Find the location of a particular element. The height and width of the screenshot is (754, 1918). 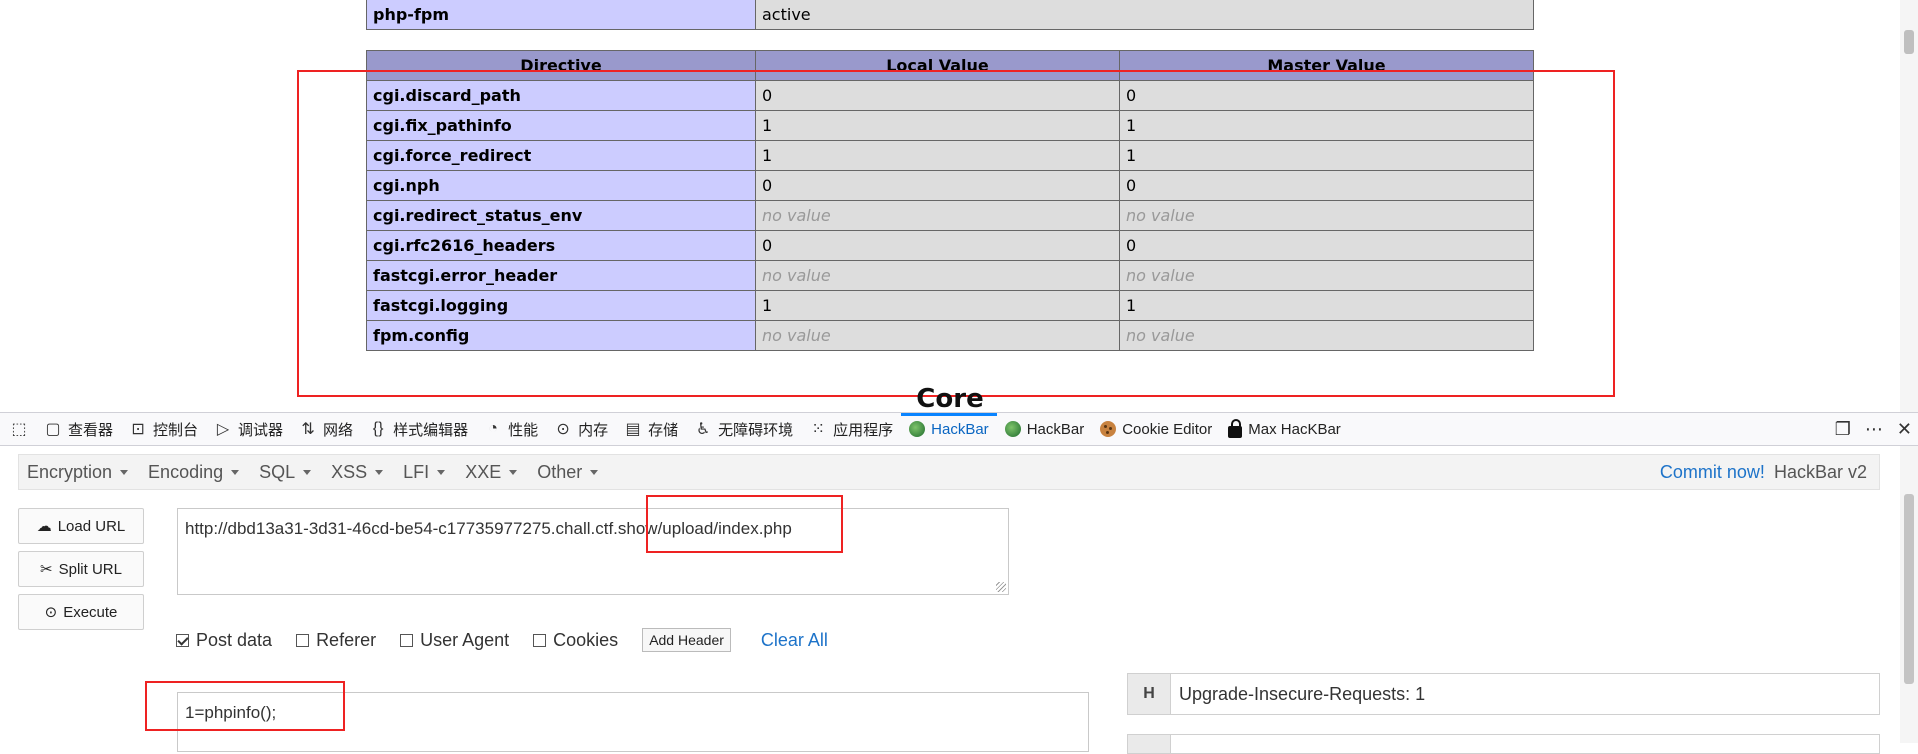

checkbox-option: Post data is located at coordinates (224, 640).